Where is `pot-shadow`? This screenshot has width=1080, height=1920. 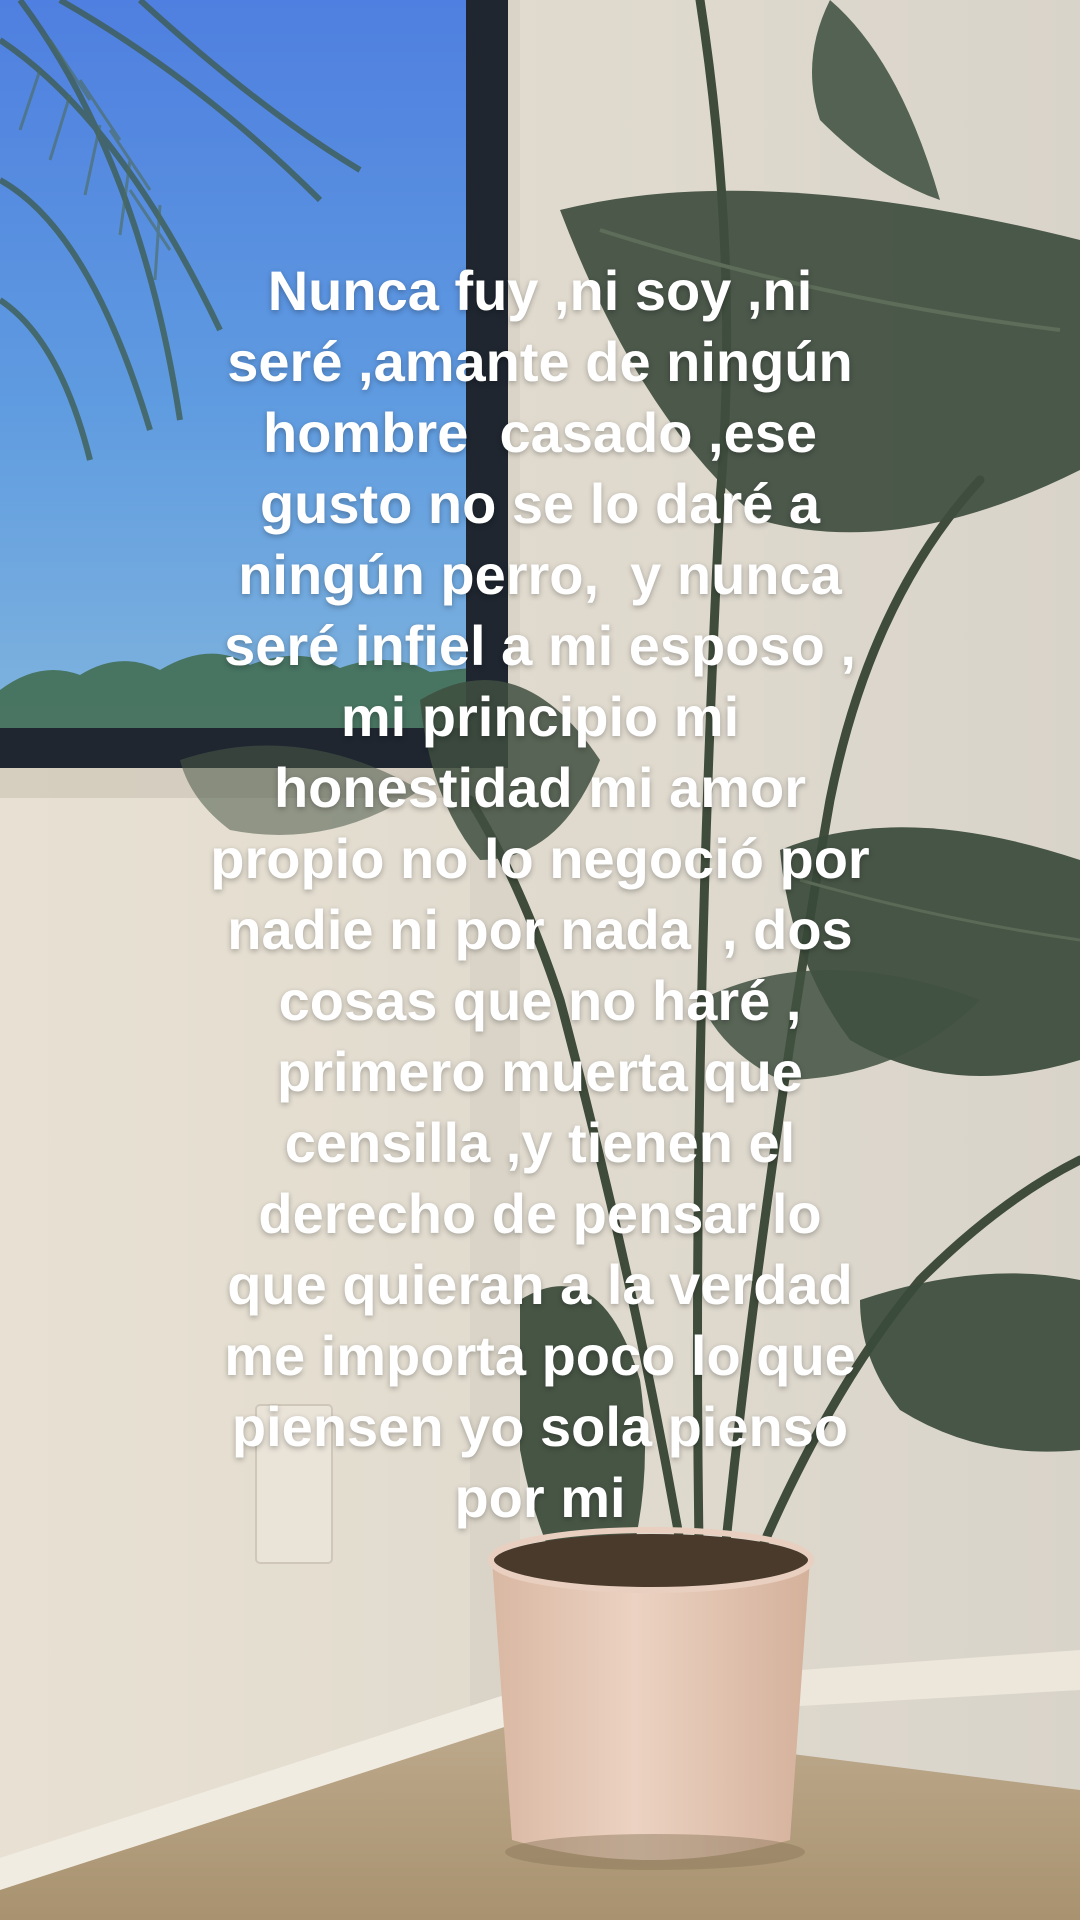 pot-shadow is located at coordinates (655, 1852).